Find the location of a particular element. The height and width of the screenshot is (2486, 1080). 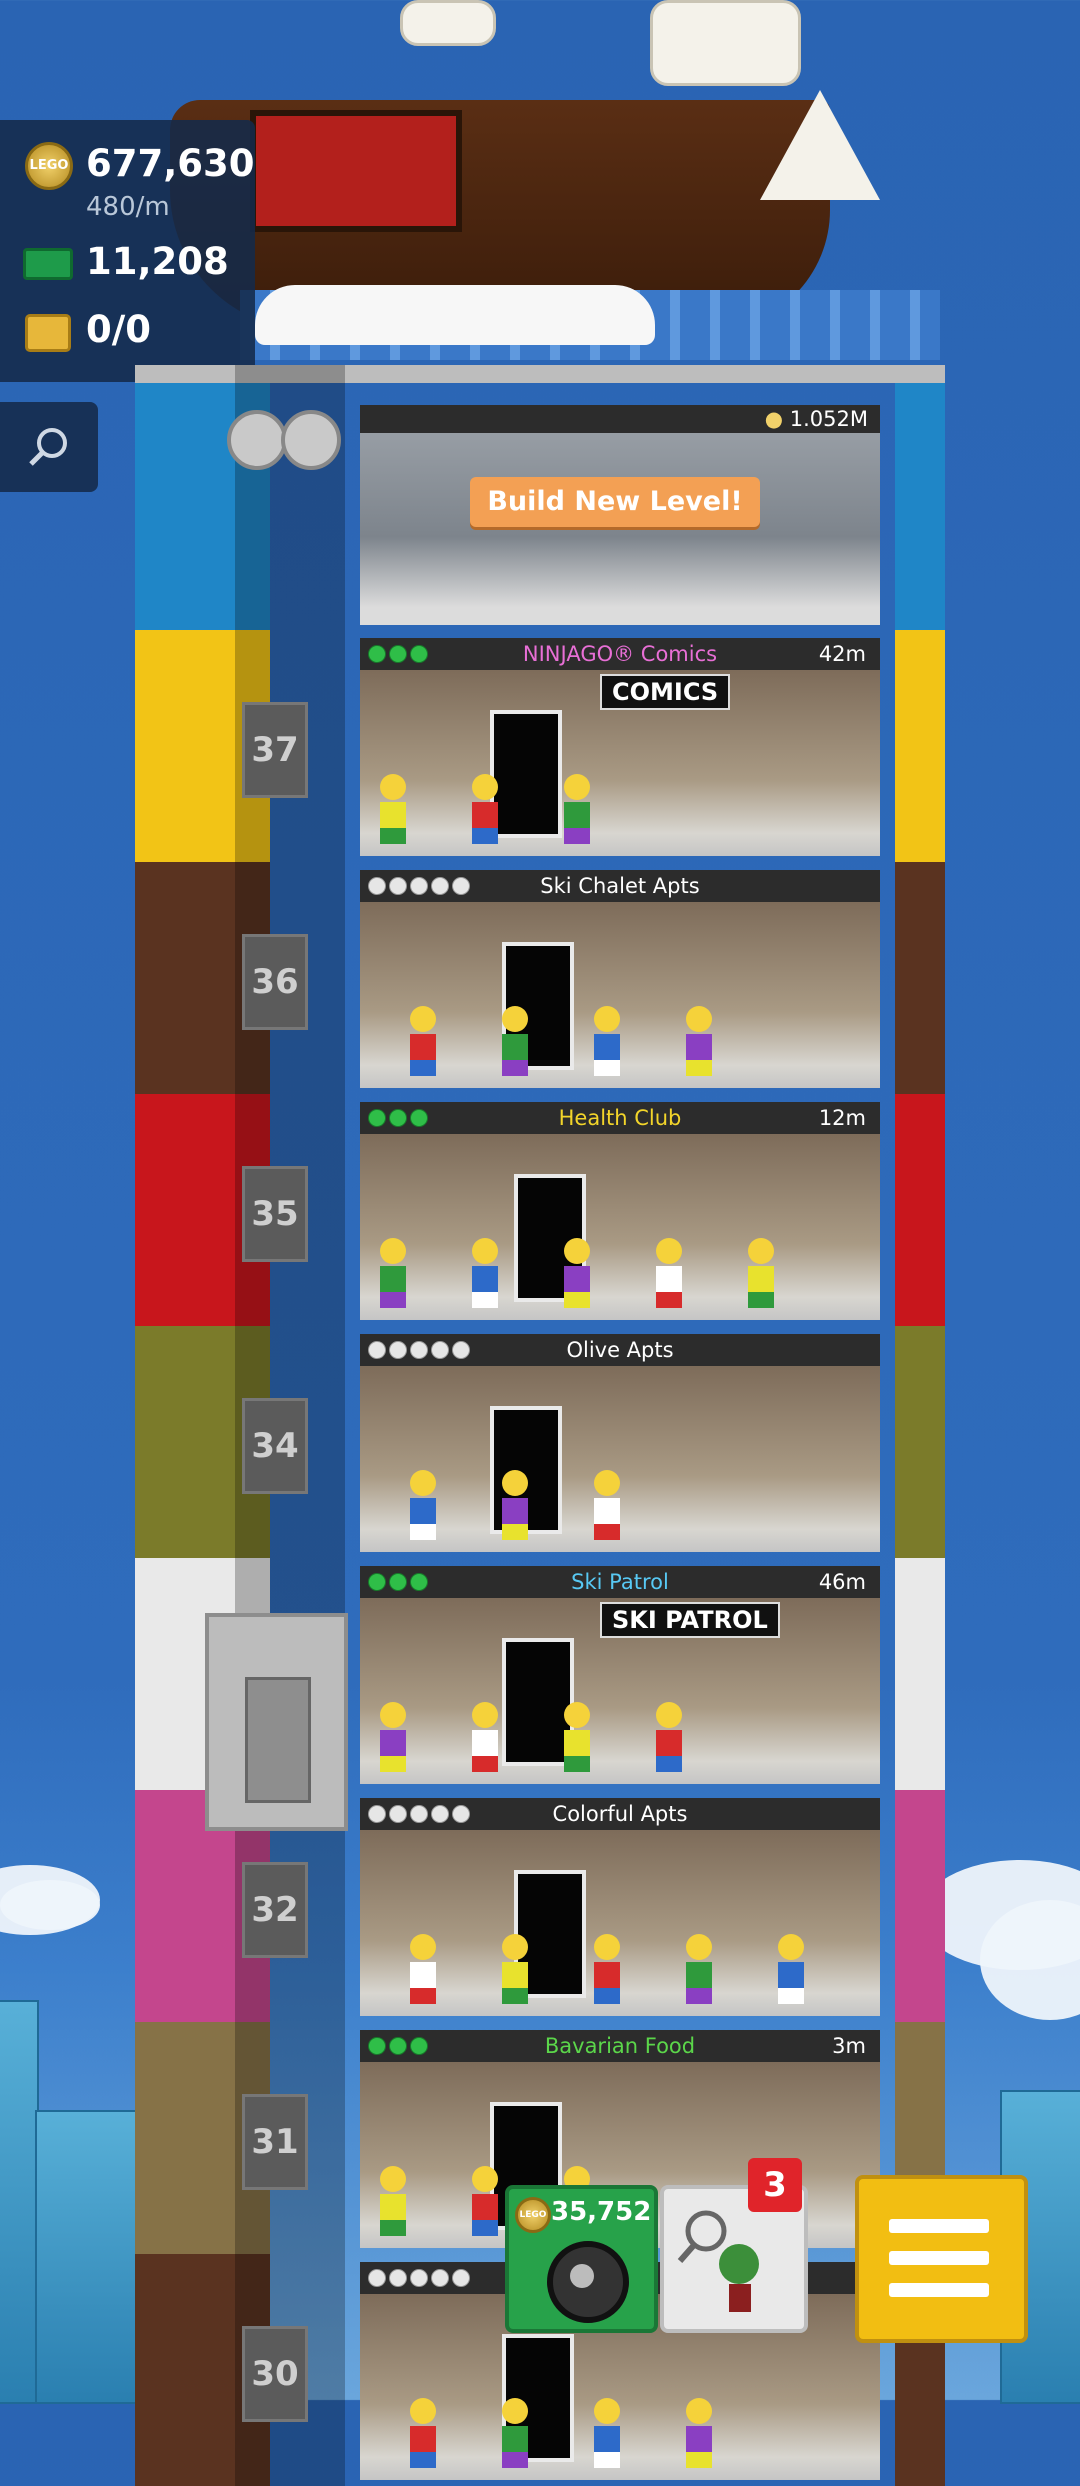

shop-sign: SKI PATROL is located at coordinates (690, 1620).